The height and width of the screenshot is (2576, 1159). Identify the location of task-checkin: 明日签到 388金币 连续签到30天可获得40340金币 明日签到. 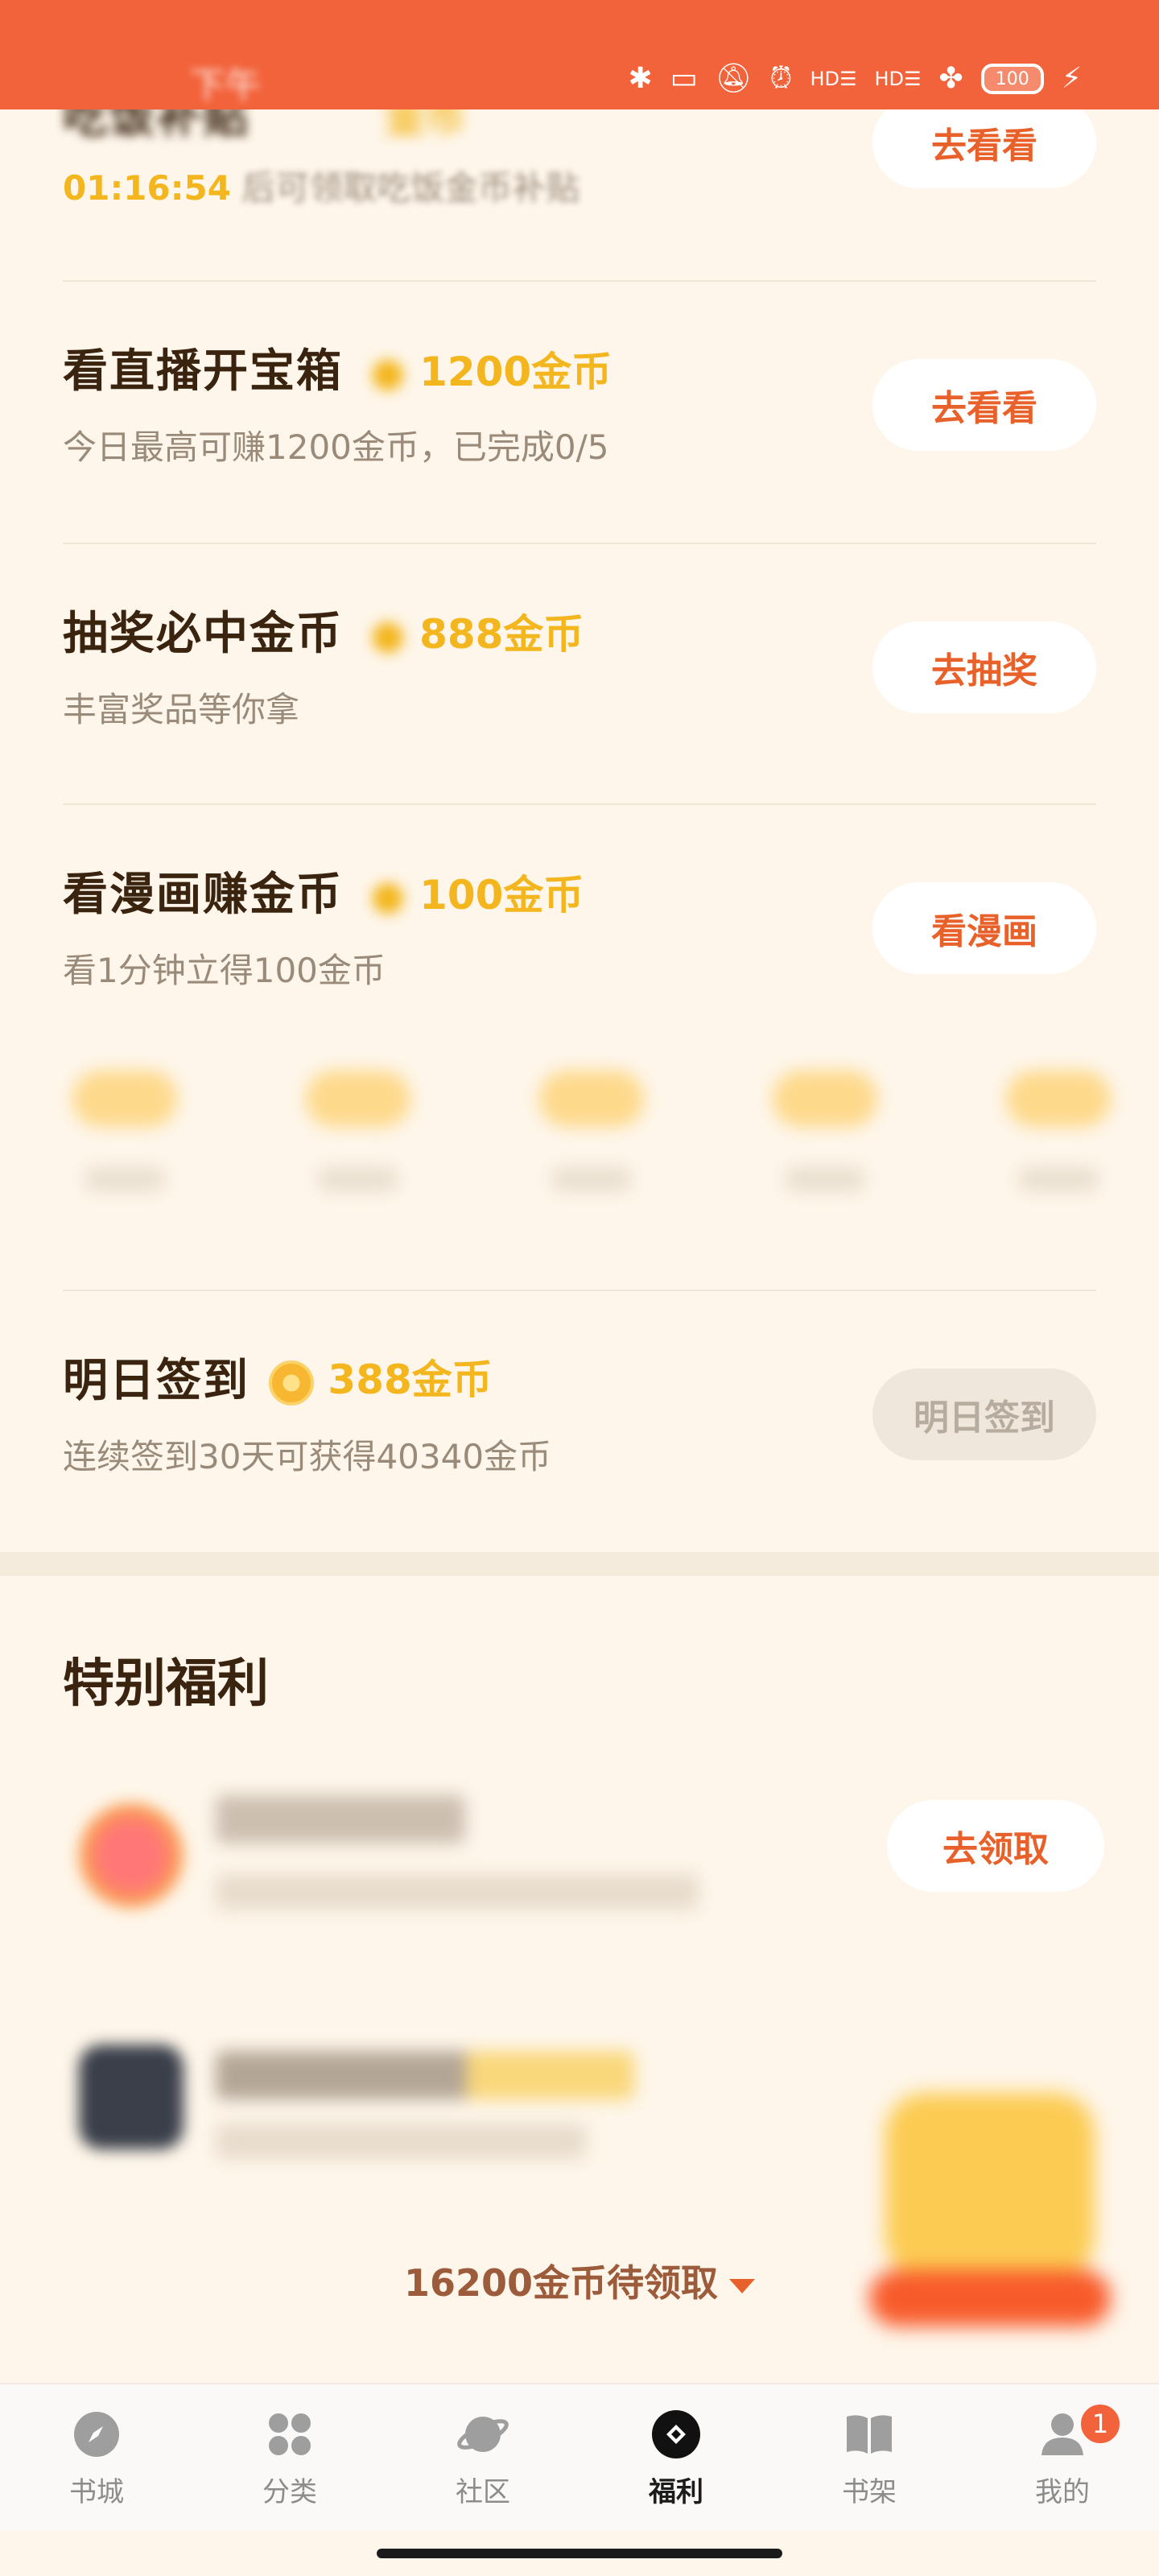
(579, 1422).